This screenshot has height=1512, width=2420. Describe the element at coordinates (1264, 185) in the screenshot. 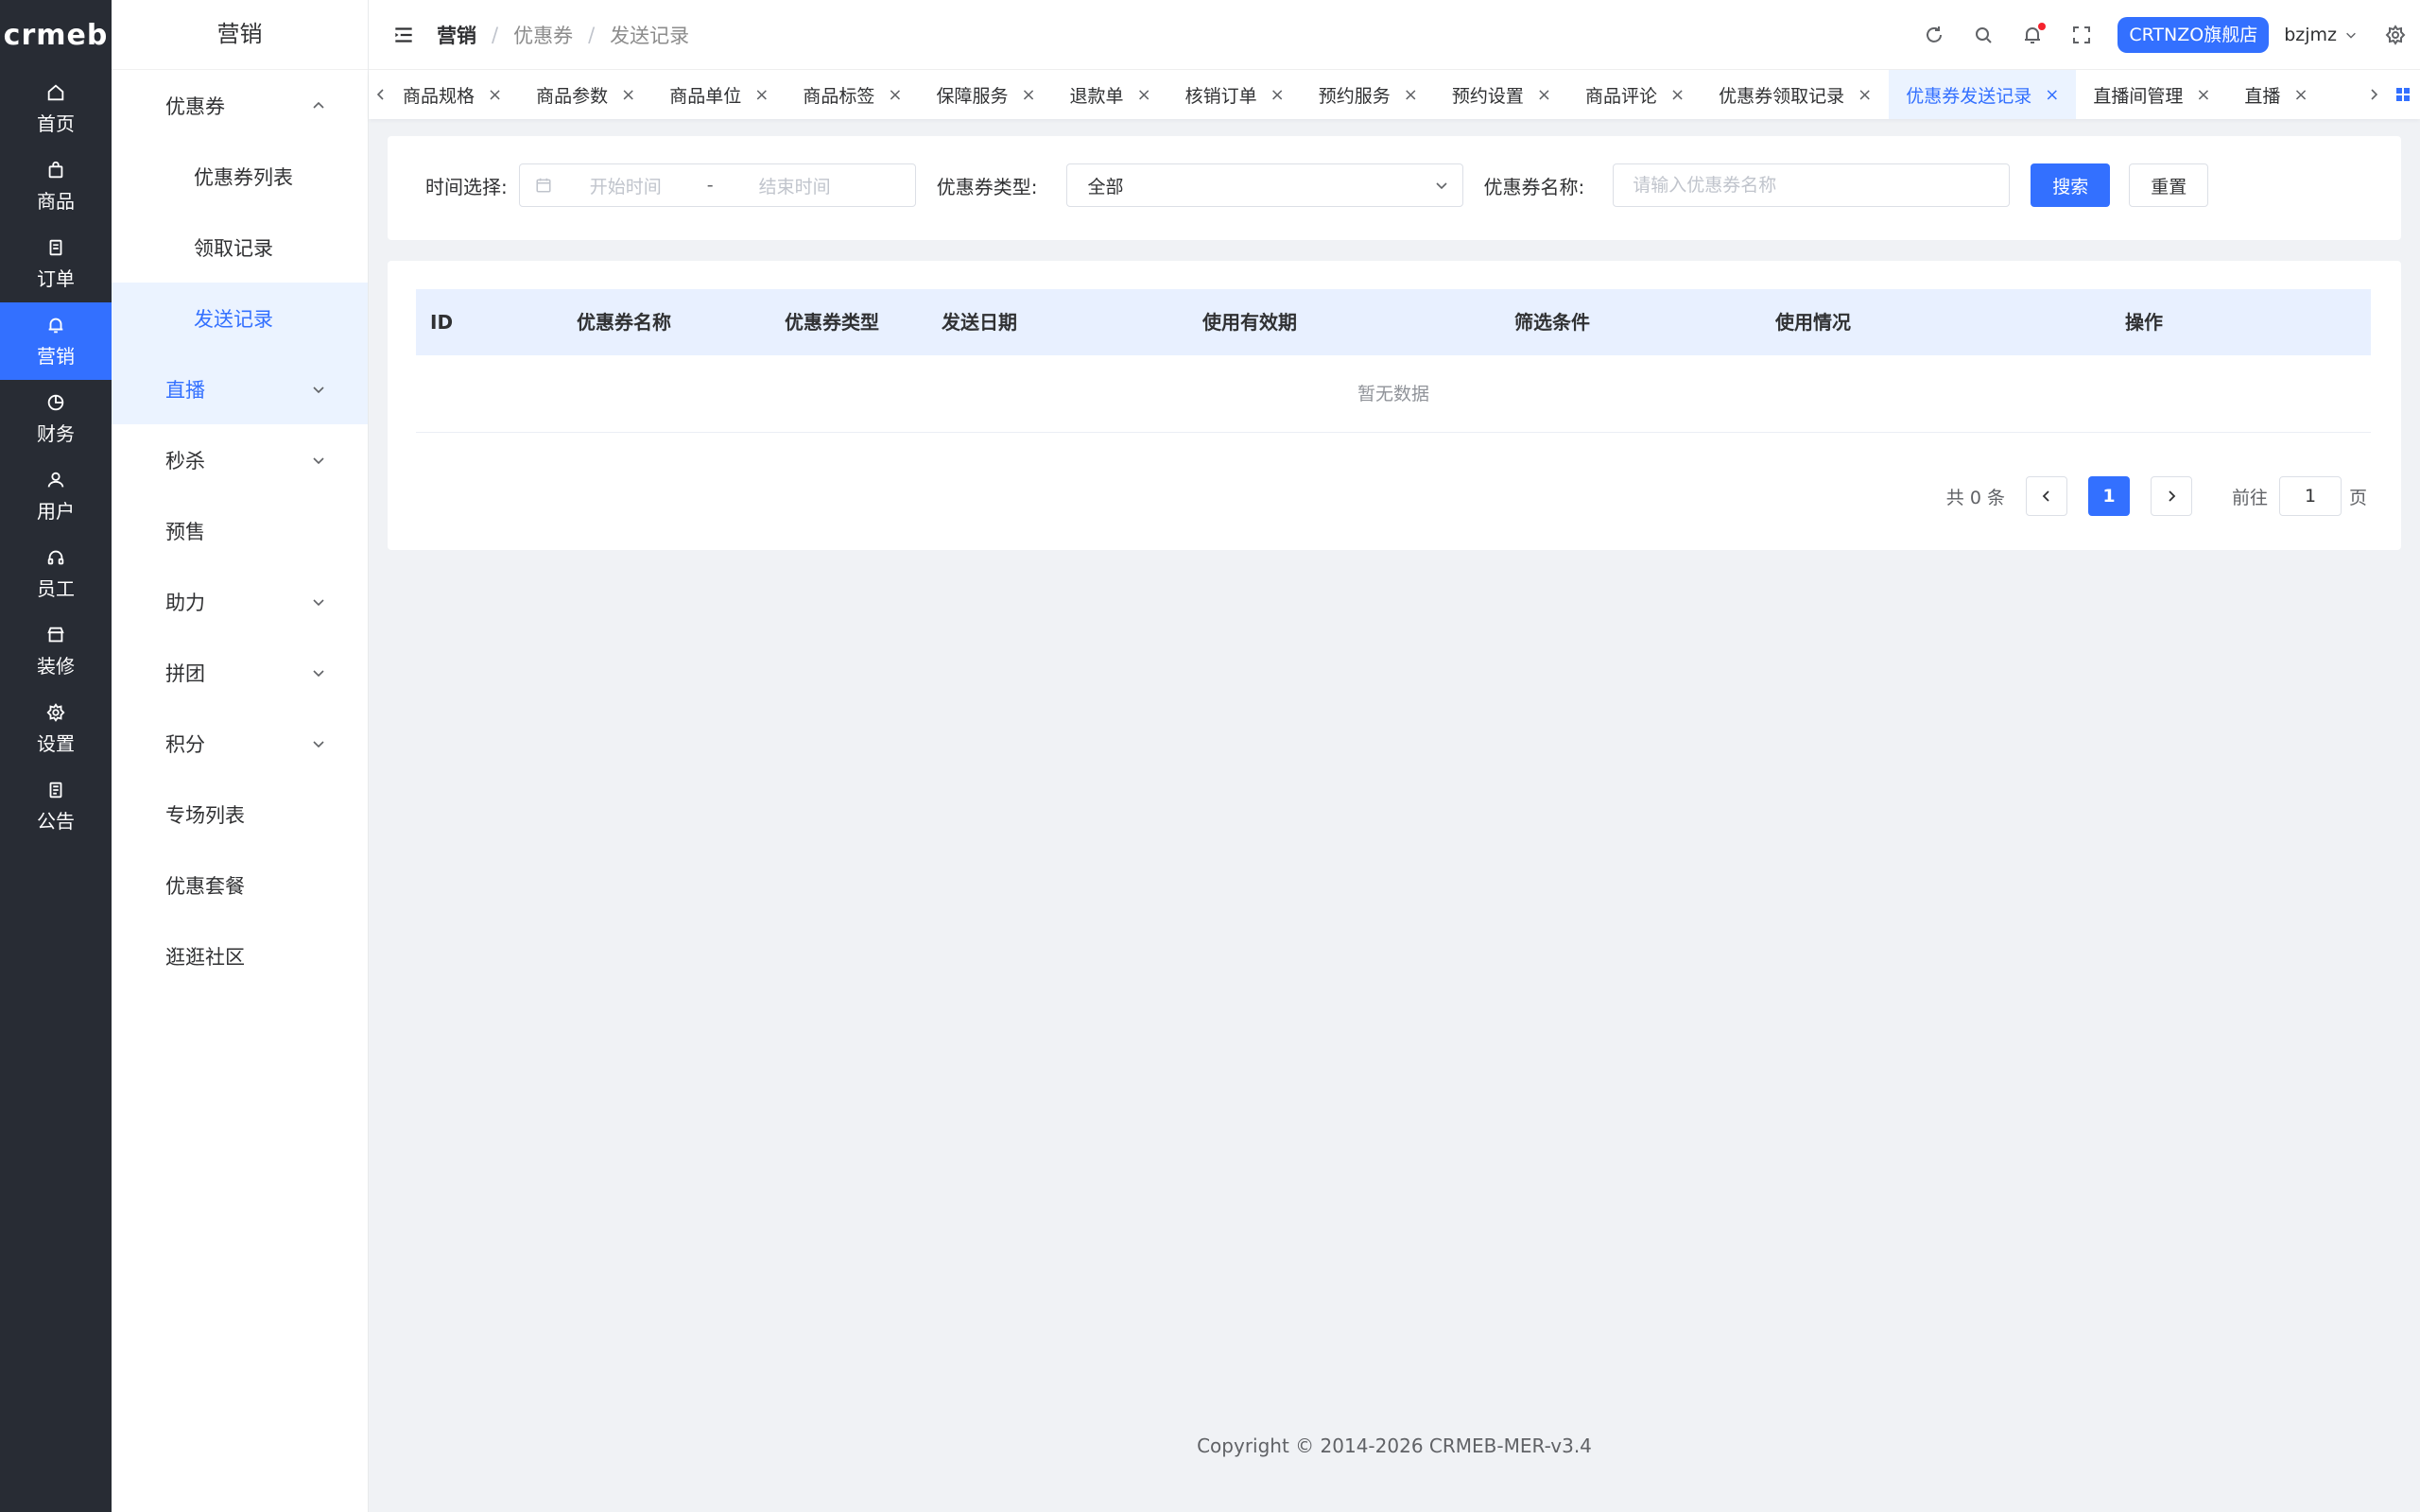

I see `coupon-type-select: 全部` at that location.